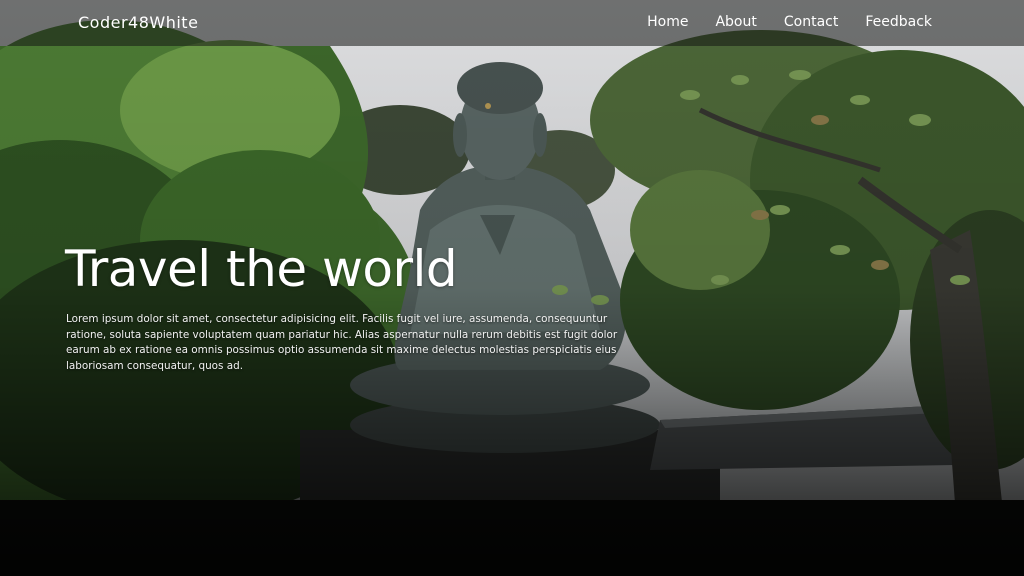  What do you see at coordinates (138, 22) in the screenshot?
I see `brand-logo-text: Coder48White` at bounding box center [138, 22].